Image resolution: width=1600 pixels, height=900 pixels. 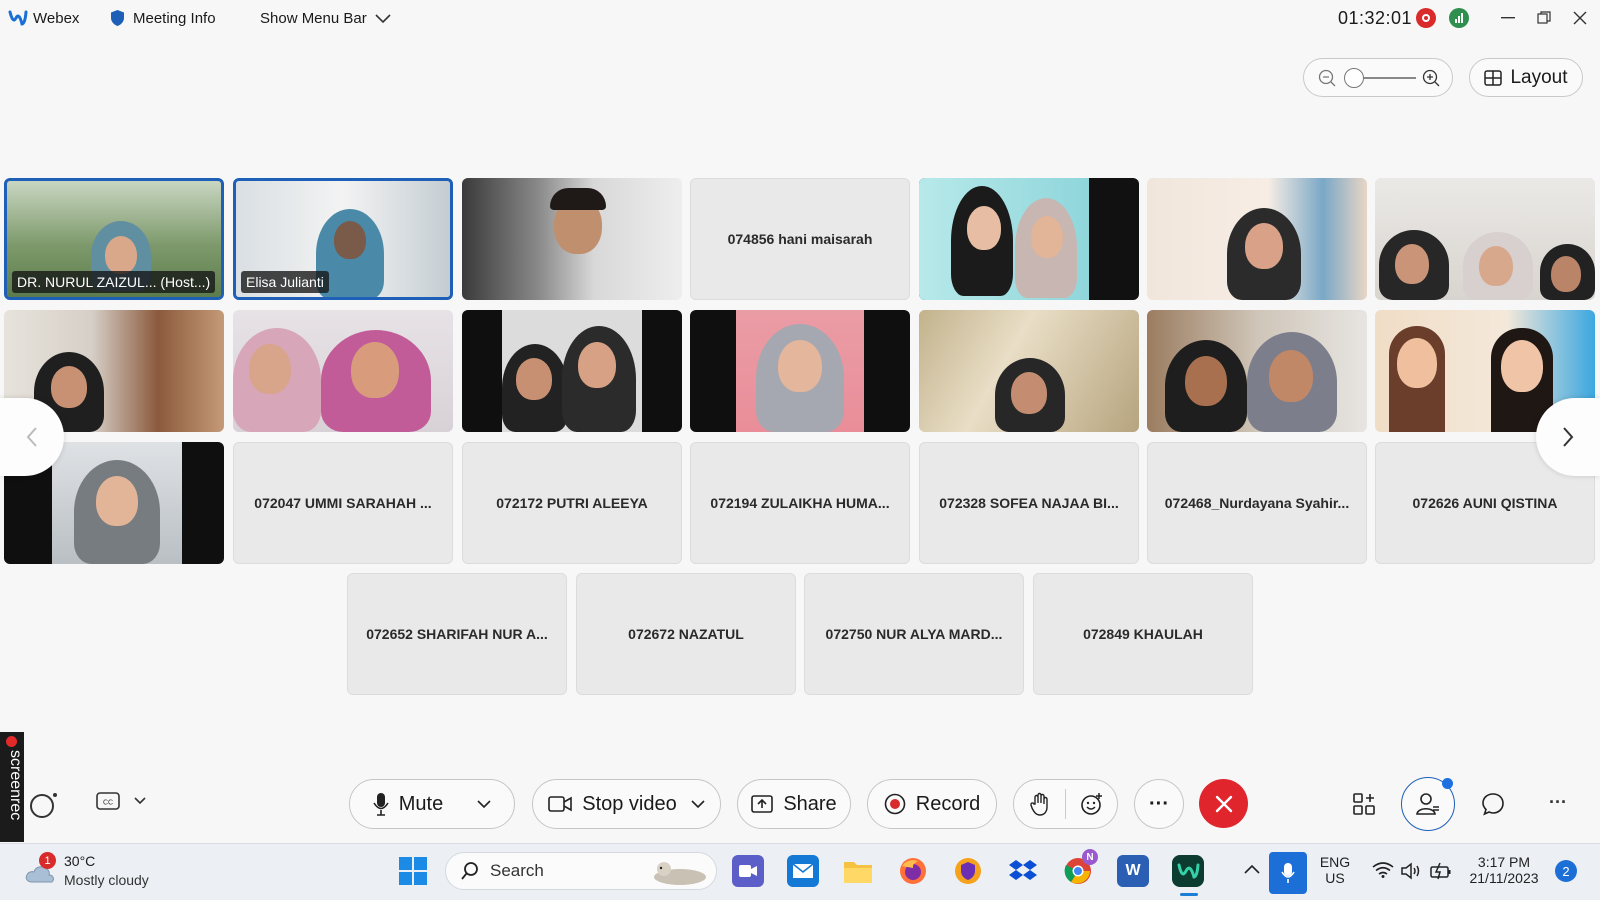 I want to click on stop-video-button: Stop video, so click(x=626, y=804).